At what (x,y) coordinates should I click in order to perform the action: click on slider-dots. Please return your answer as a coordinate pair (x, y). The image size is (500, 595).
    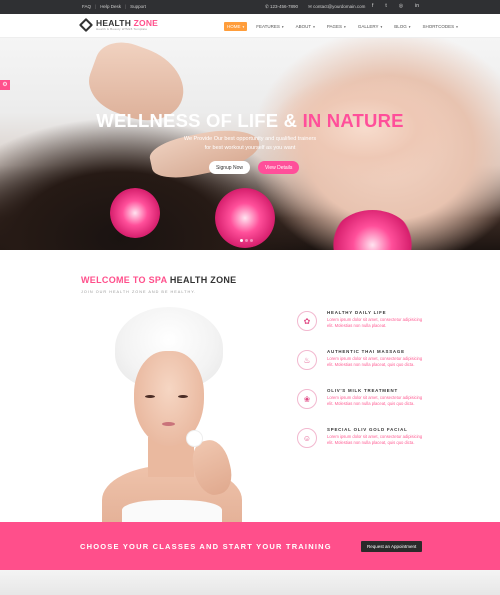
    Looking at the image, I should click on (246, 240).